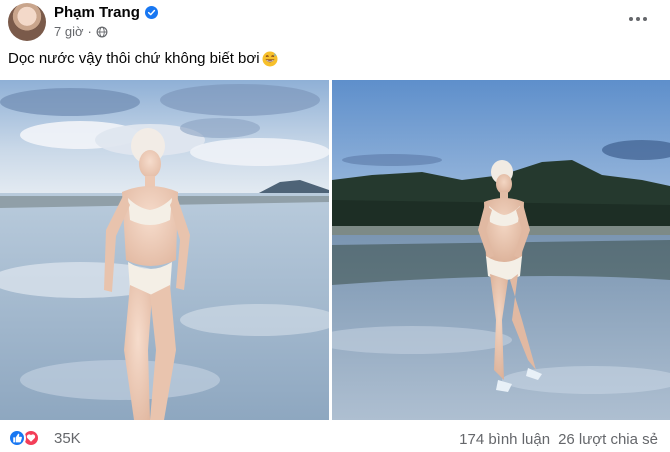 Image resolution: width=670 pixels, height=452 pixels. I want to click on avatar, so click(27, 22).